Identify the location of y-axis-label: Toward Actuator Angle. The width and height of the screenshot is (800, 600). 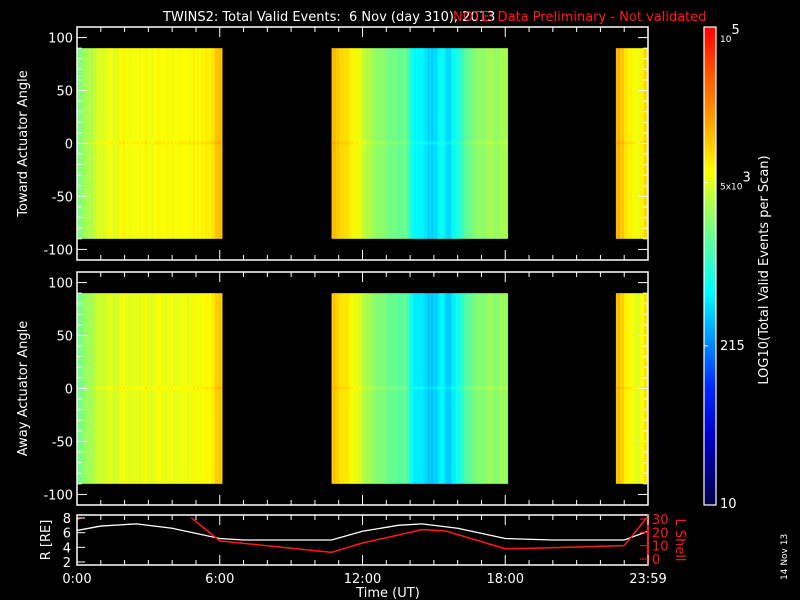
(23, 143).